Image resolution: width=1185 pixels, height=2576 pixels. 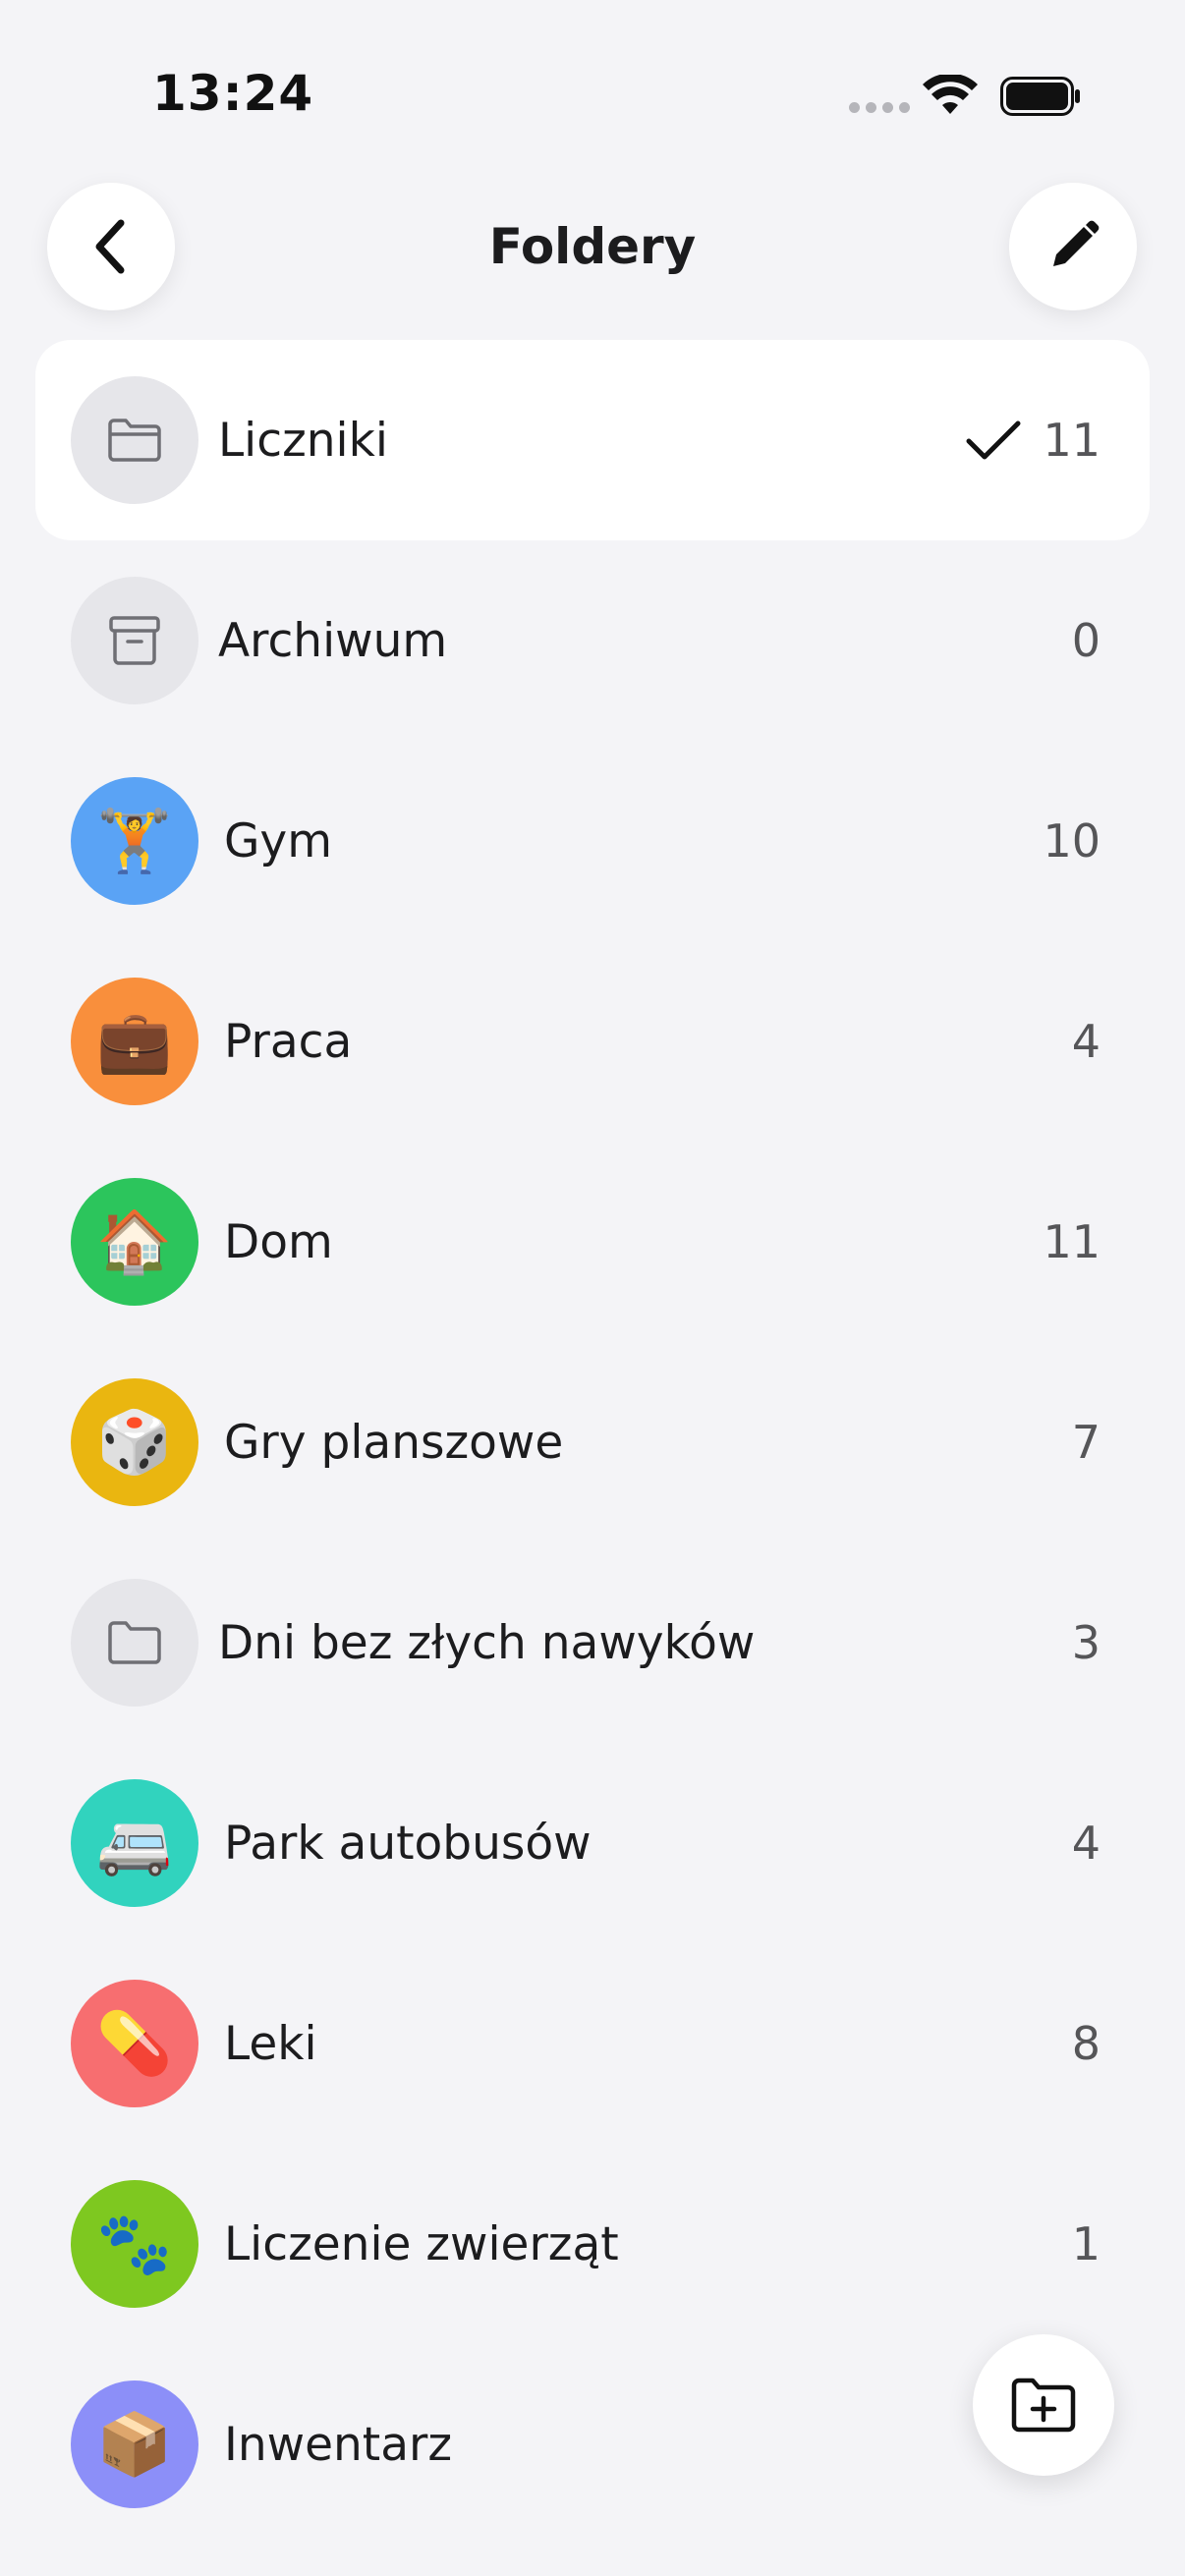 I want to click on navigation-header: Foldery, so click(x=592, y=246).